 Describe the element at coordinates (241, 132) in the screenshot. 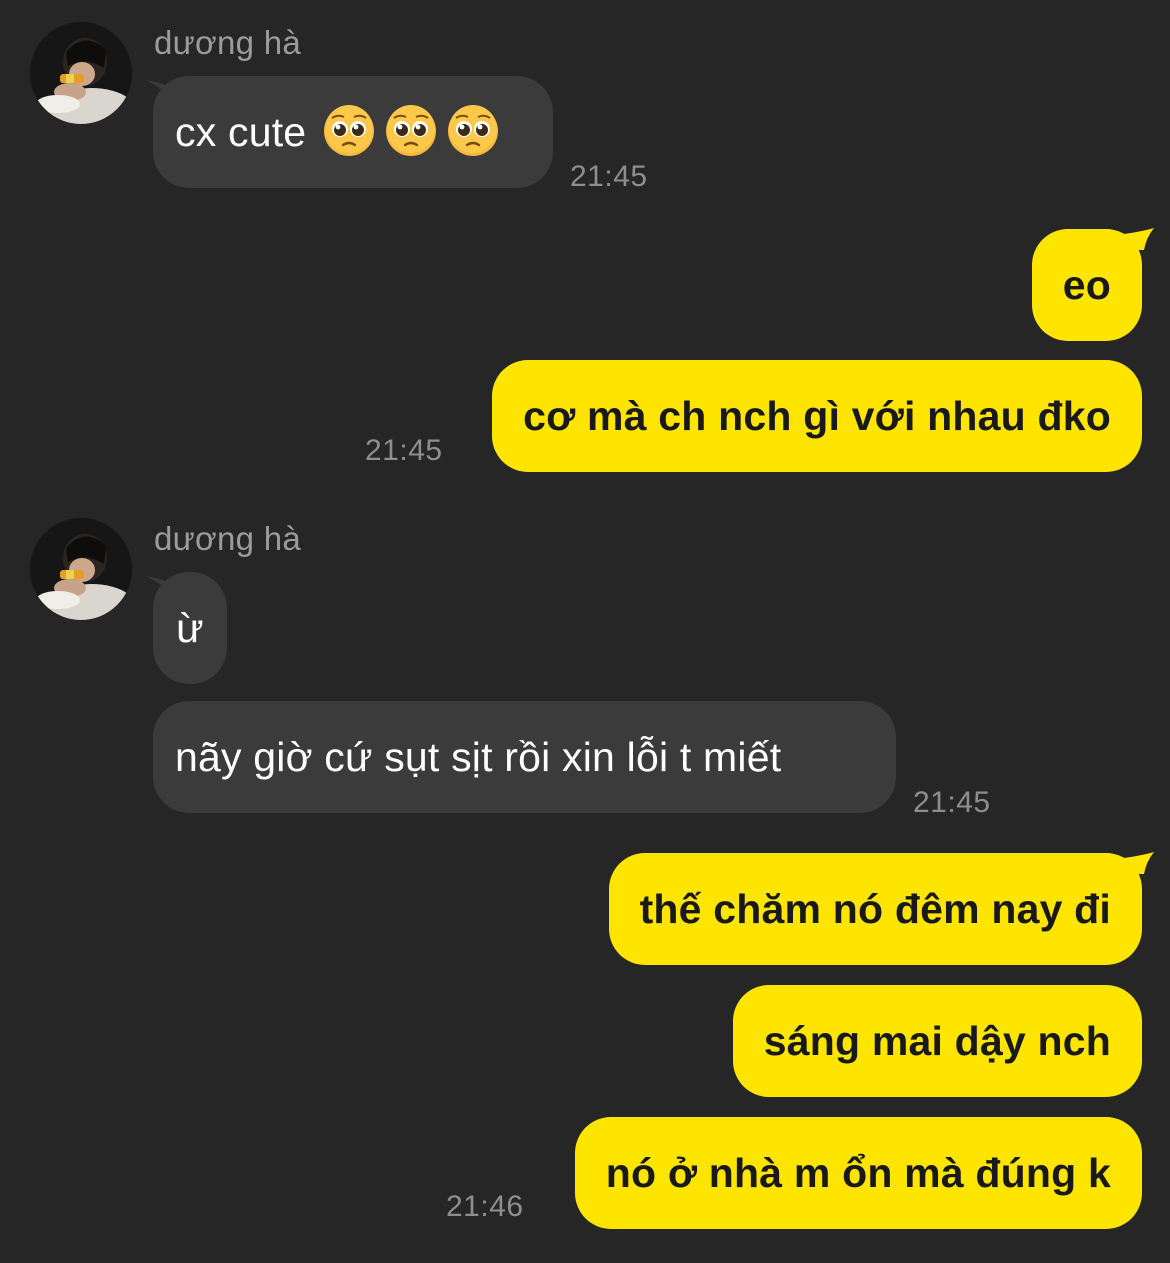

I see `message-text: cx cute` at that location.